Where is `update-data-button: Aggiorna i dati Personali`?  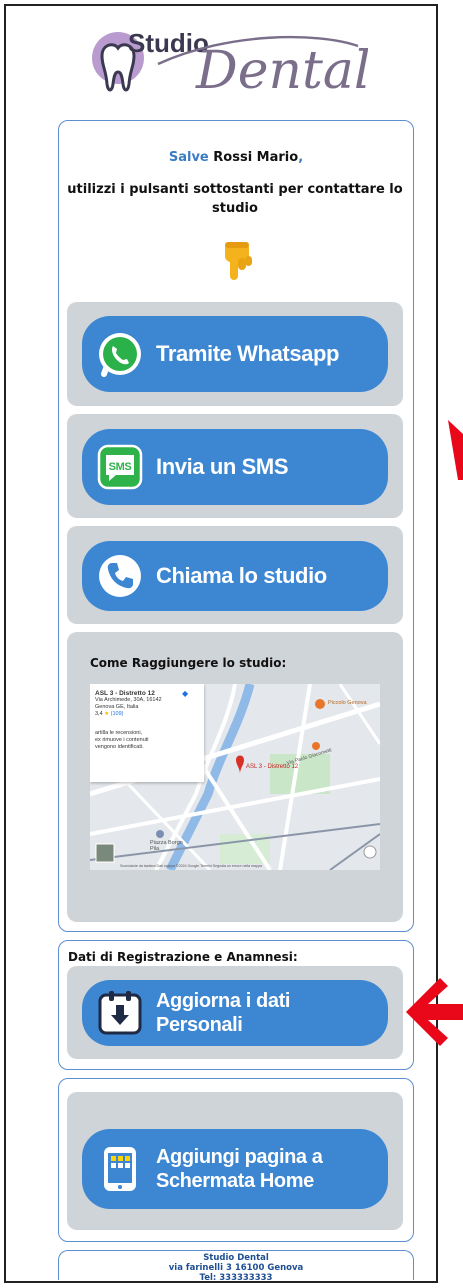
update-data-button: Aggiorna i dati Personali is located at coordinates (235, 1013).